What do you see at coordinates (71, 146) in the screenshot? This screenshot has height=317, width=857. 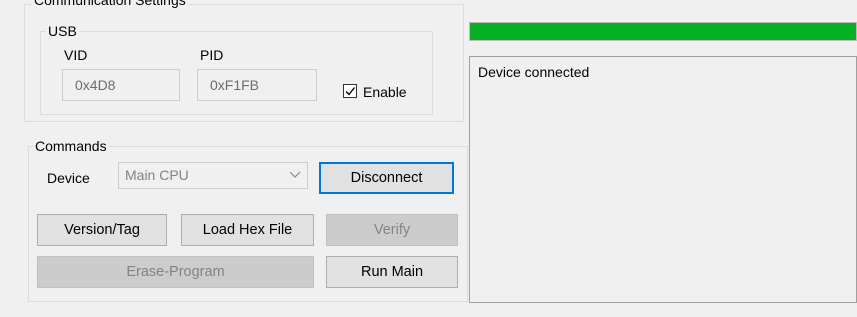 I see `commands-legend: Commands` at bounding box center [71, 146].